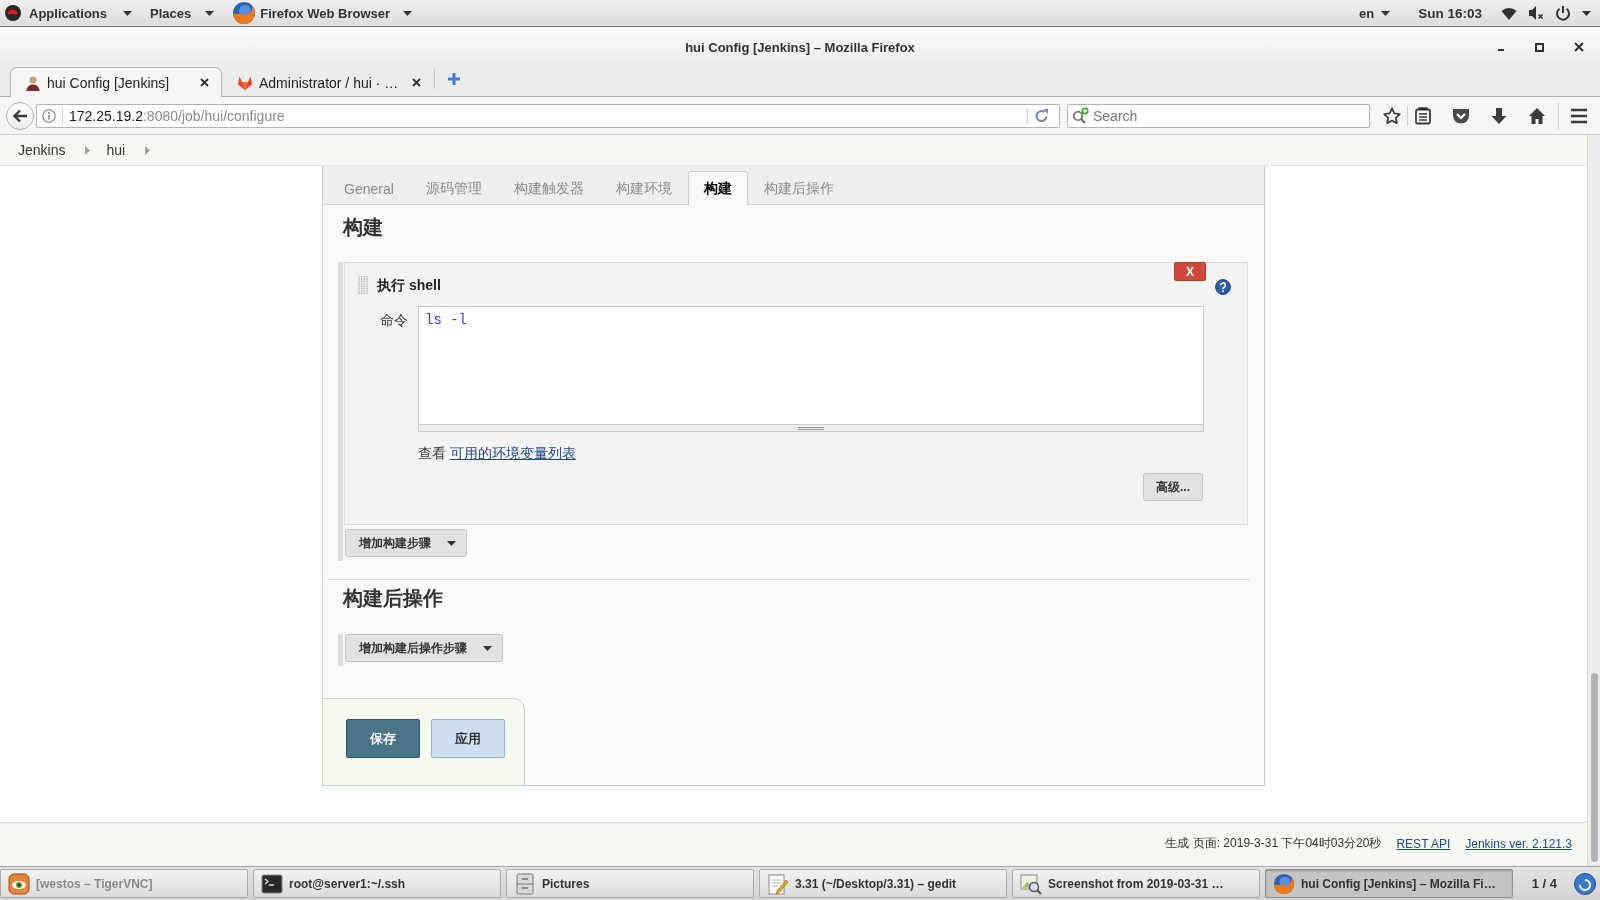  Describe the element at coordinates (548, 115) in the screenshot. I see `address-field: 172.25.19.2:8080/job/hui/configure` at that location.